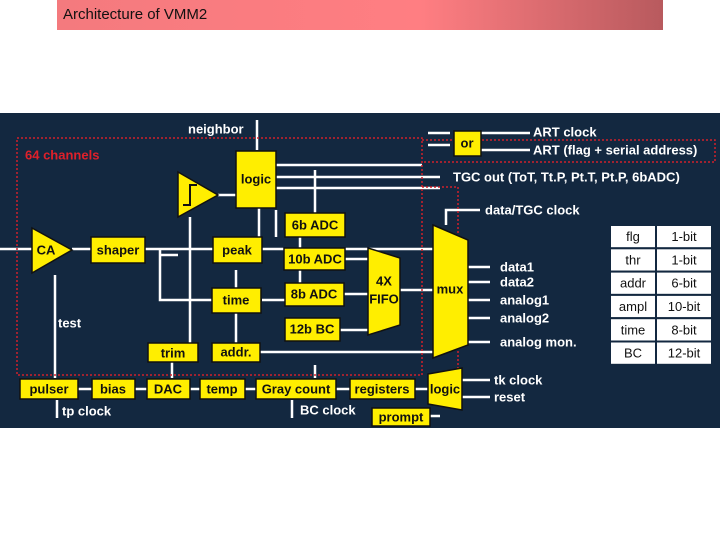 Image resolution: width=720 pixels, height=540 pixels. I want to click on gray-count-label: Gray count, so click(296, 389).